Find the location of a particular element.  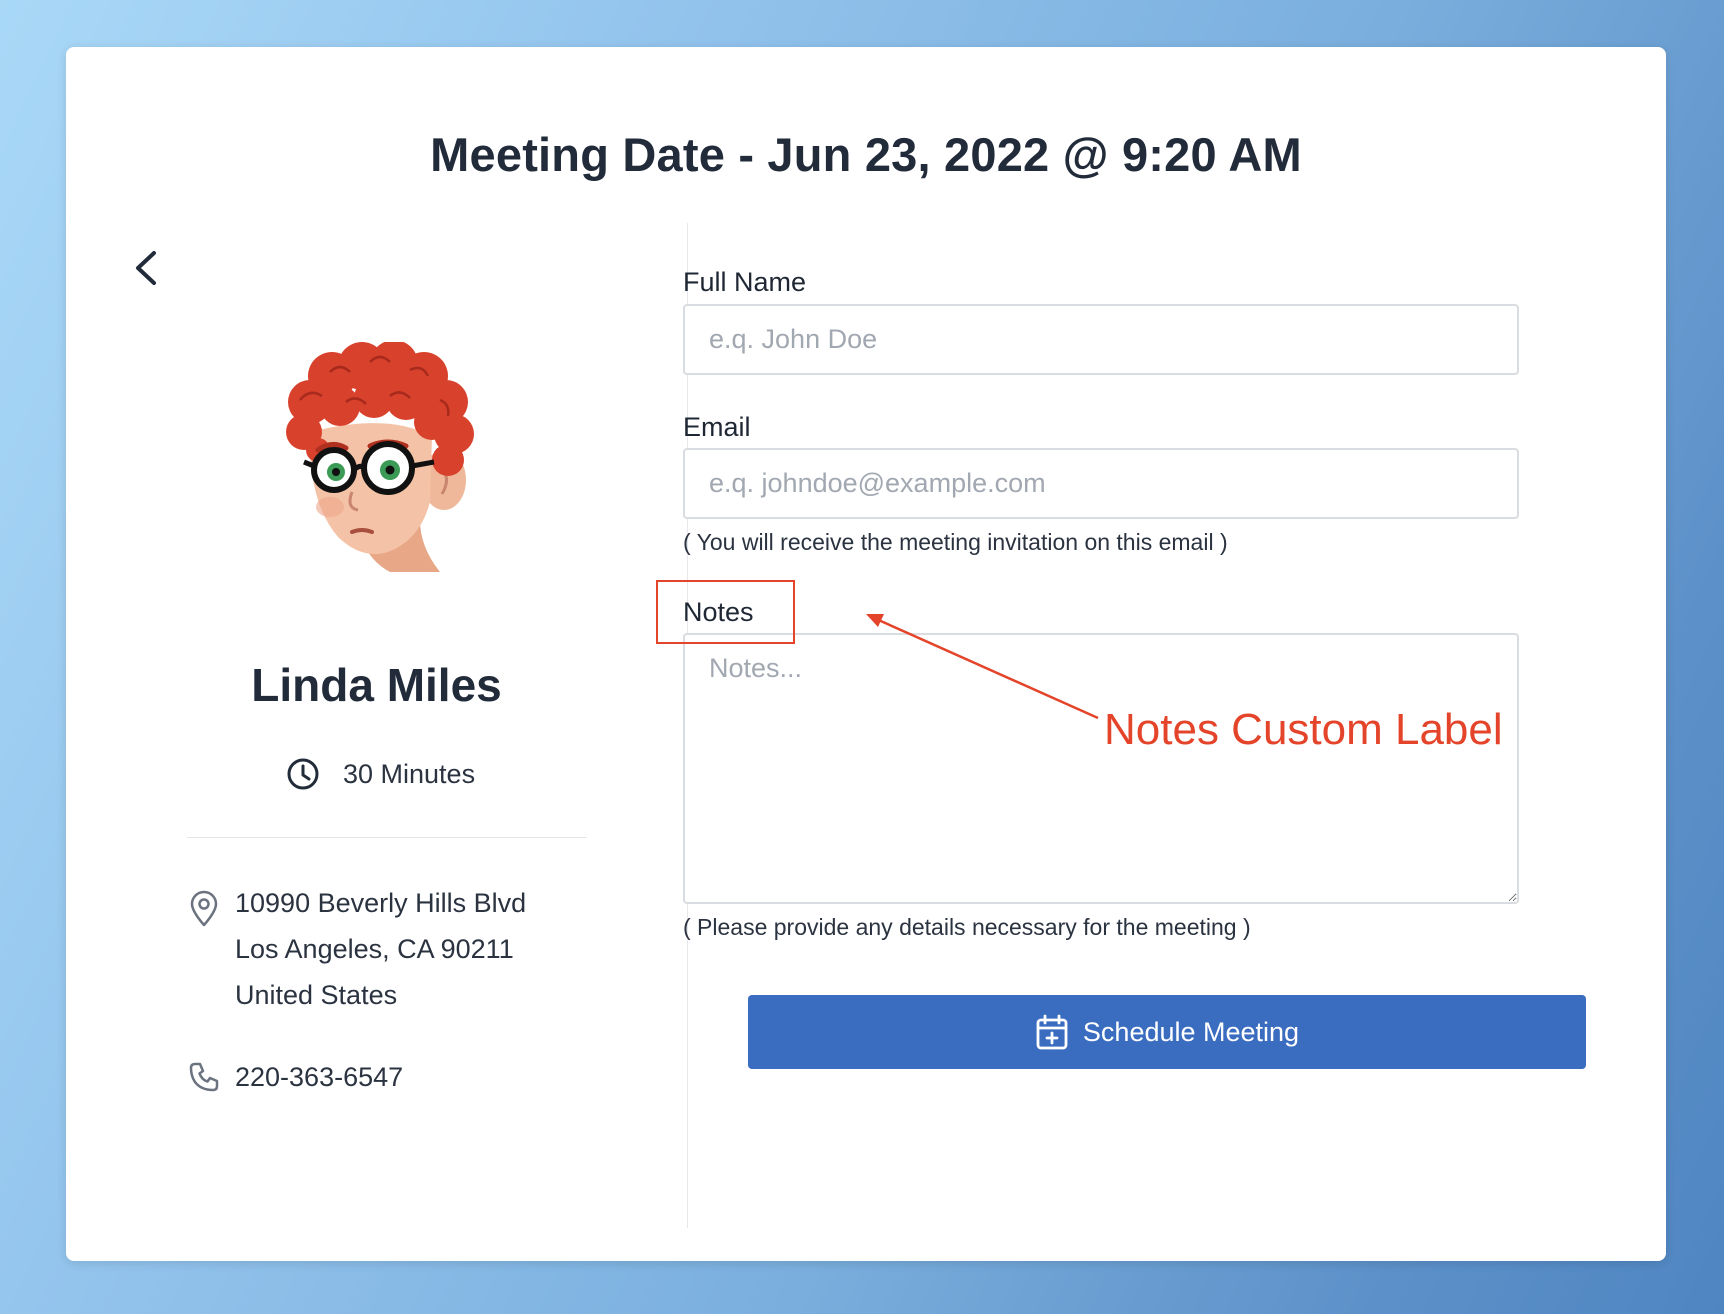

chevron-left-icon is located at coordinates (146, 268).